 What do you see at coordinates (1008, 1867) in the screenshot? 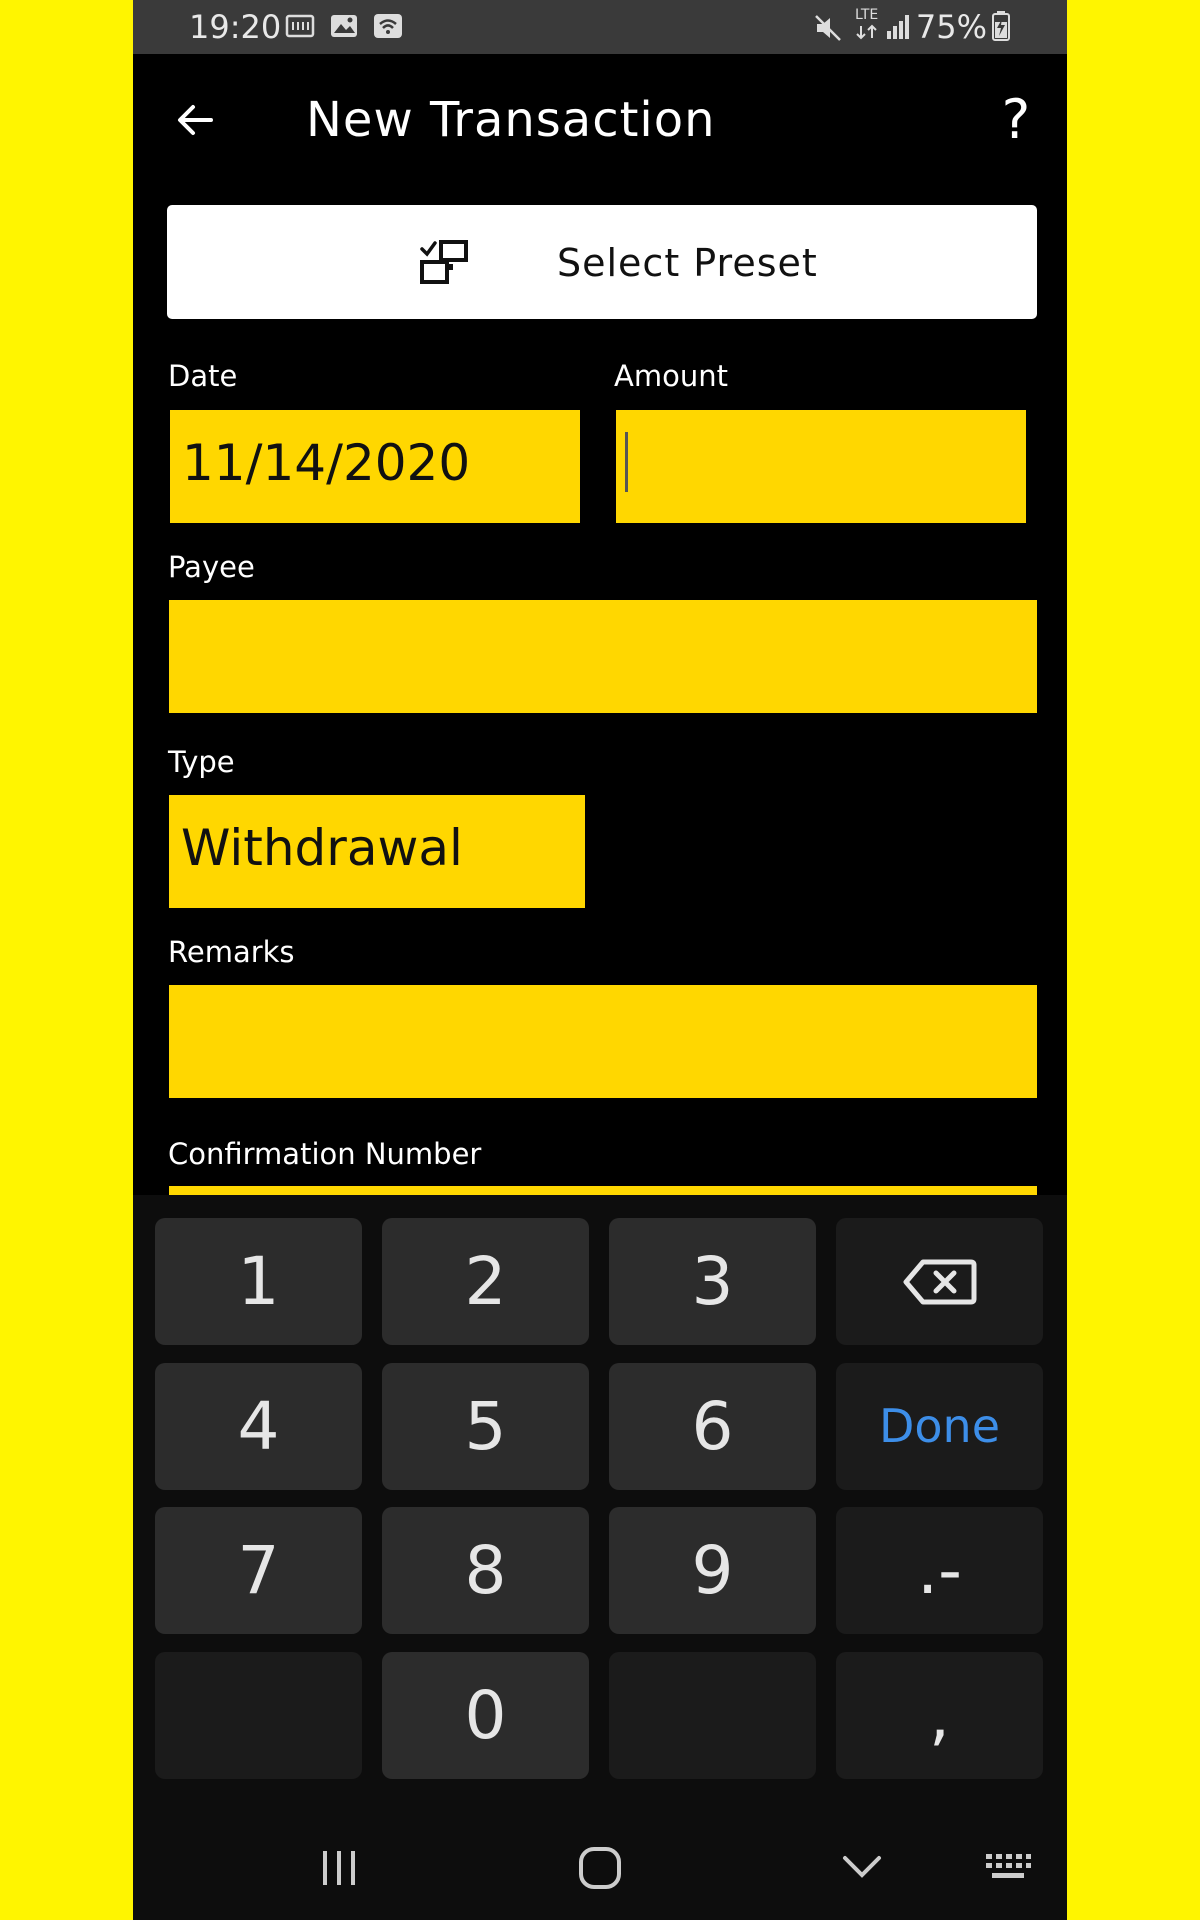
I see `keyboard-switch-icon` at bounding box center [1008, 1867].